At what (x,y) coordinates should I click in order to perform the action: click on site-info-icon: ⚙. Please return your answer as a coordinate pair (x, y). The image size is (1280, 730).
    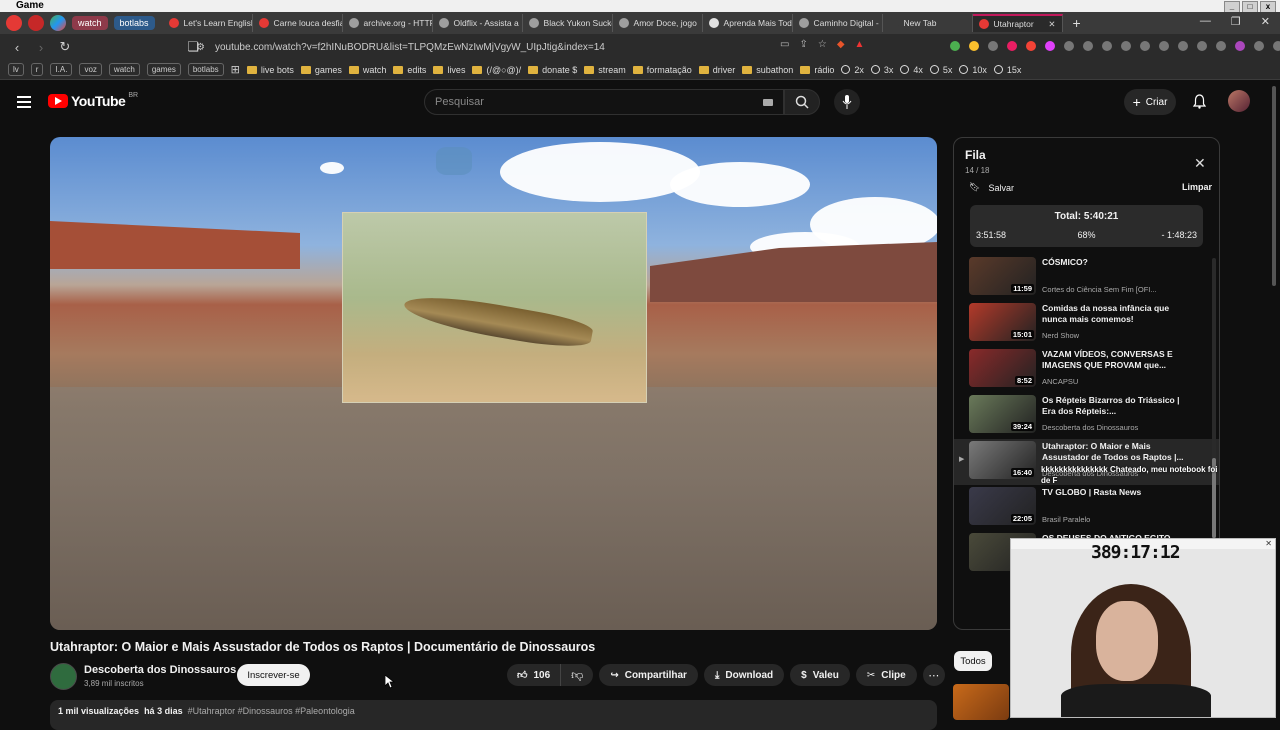
    Looking at the image, I should click on (200, 47).